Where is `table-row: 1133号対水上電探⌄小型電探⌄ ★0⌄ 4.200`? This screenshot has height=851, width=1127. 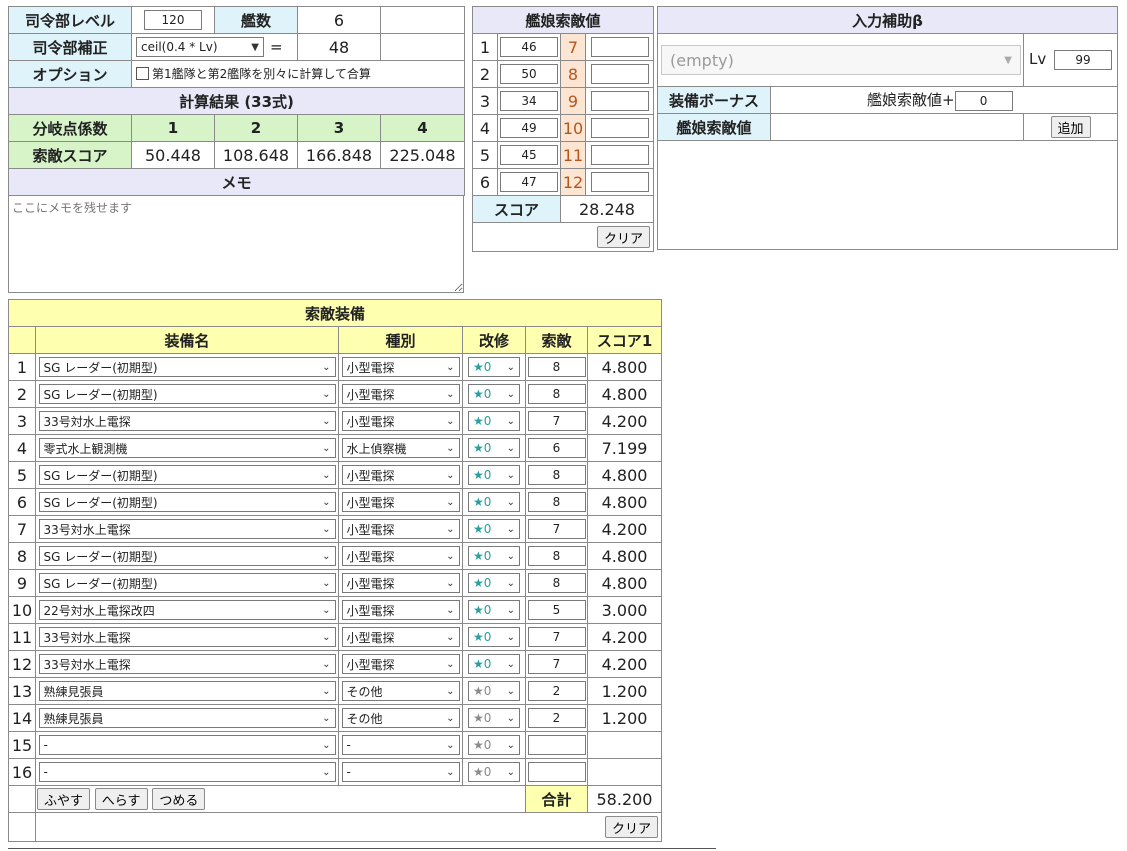
table-row: 1133号対水上電探⌄小型電探⌄ ★0⌄ 4.200 is located at coordinates (335, 637).